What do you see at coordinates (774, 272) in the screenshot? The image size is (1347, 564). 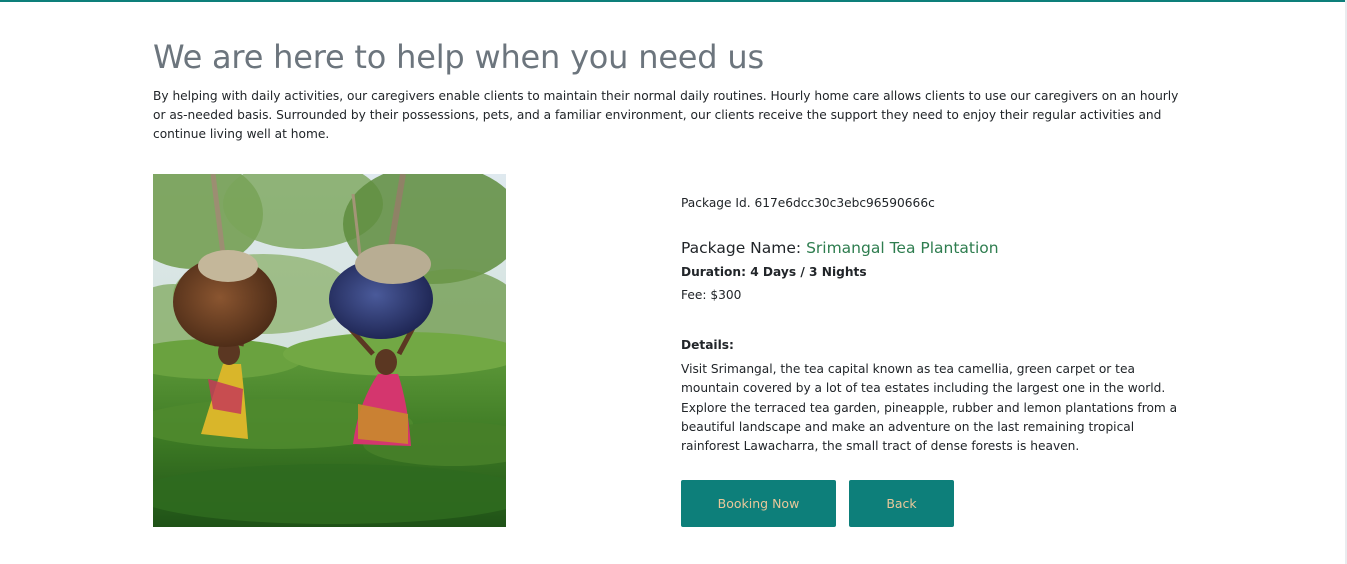 I see `package-duration: Duration: 4 Days / 3 Nights` at bounding box center [774, 272].